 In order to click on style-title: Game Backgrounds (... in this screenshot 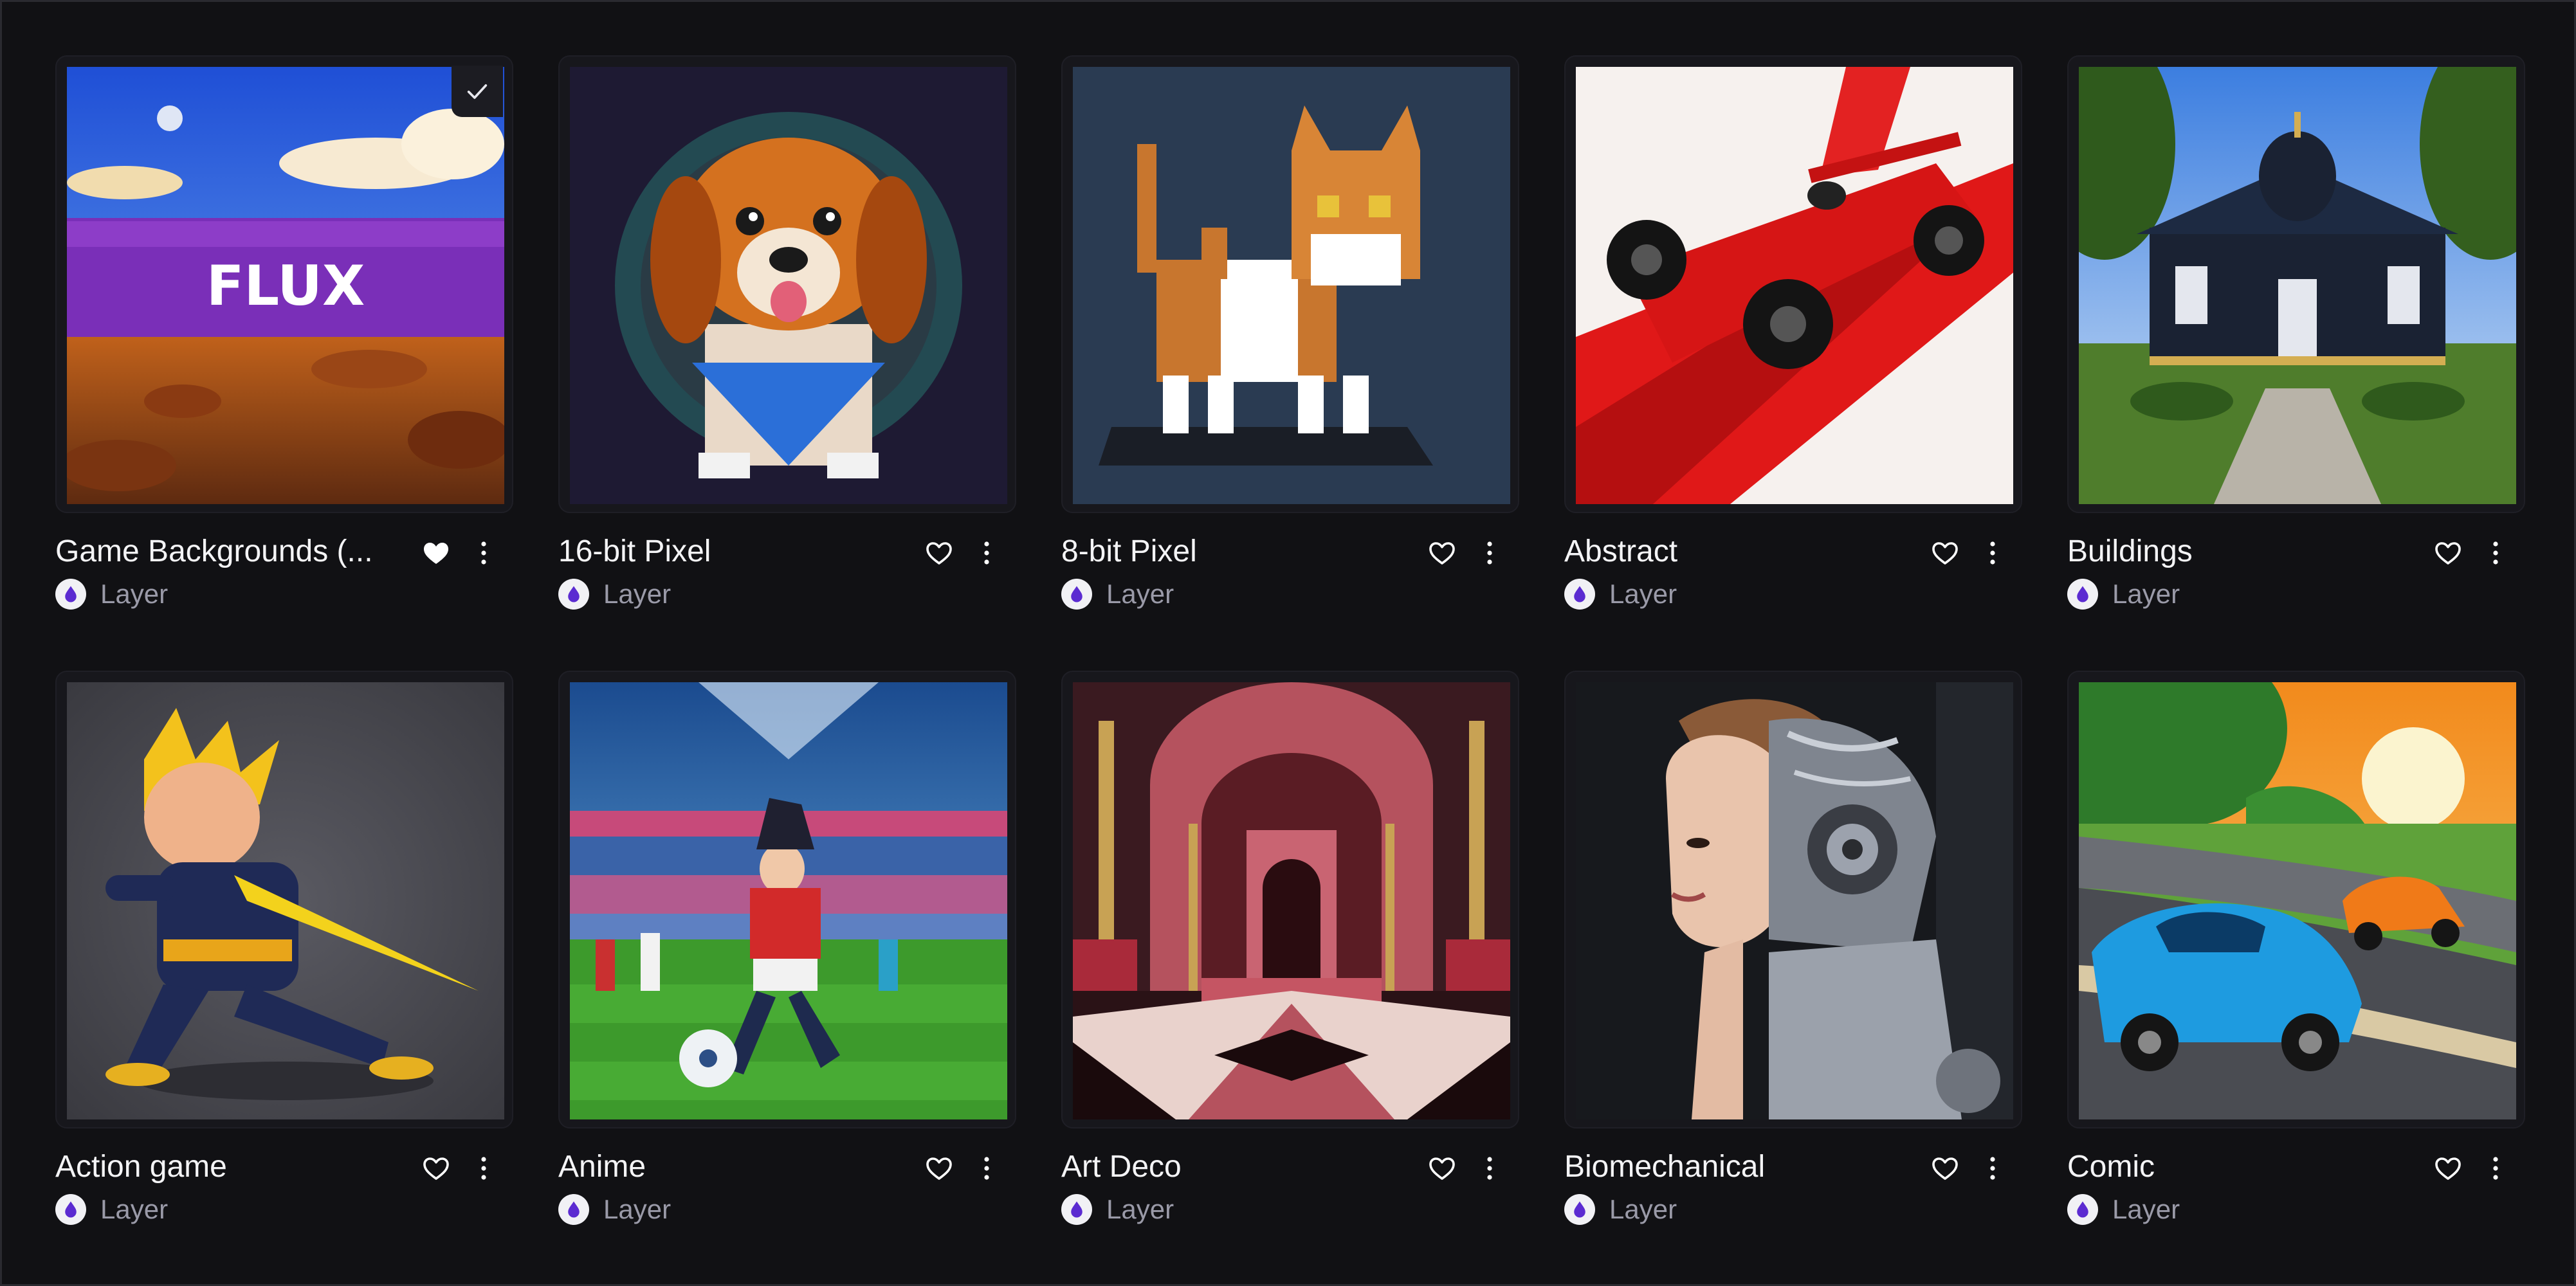, I will do `click(222, 551)`.